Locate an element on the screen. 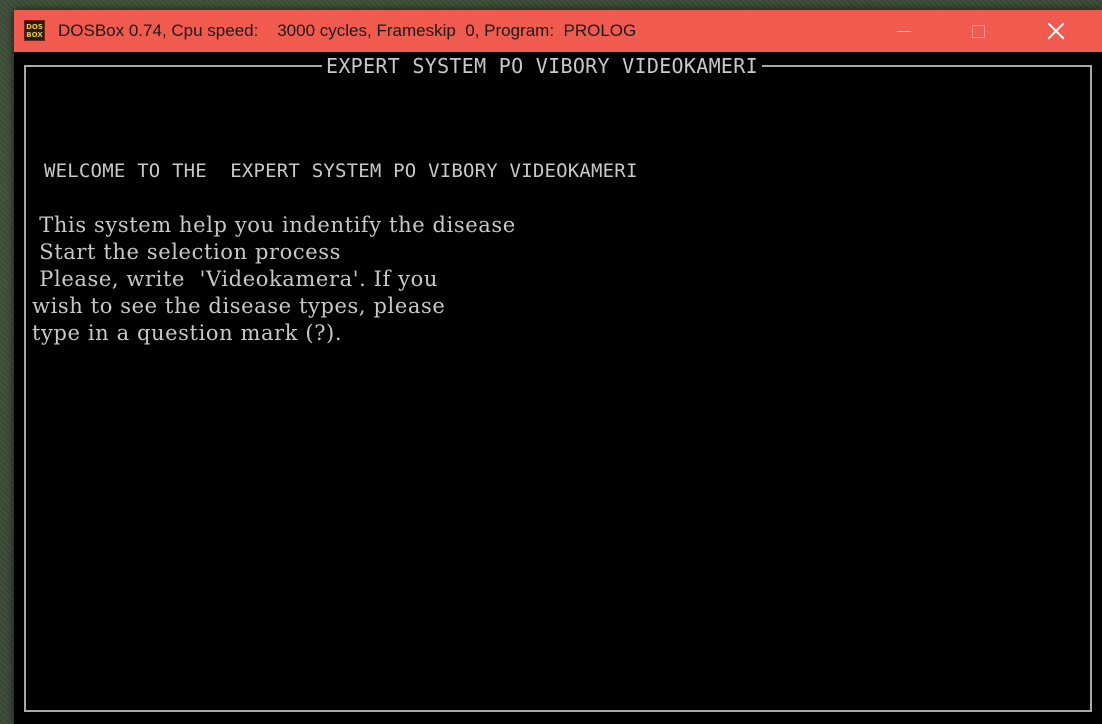 Image resolution: width=1102 pixels, height=724 pixels. minimize-icon is located at coordinates (904, 31).